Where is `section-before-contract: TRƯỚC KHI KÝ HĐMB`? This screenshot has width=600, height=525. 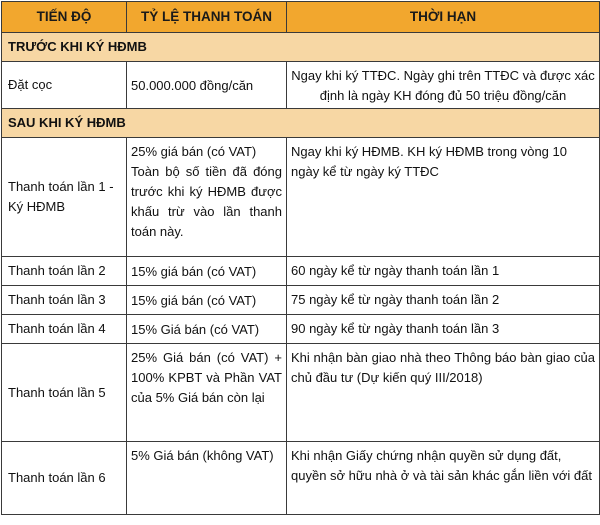 section-before-contract: TRƯỚC KHI KÝ HĐMB is located at coordinates (300, 47).